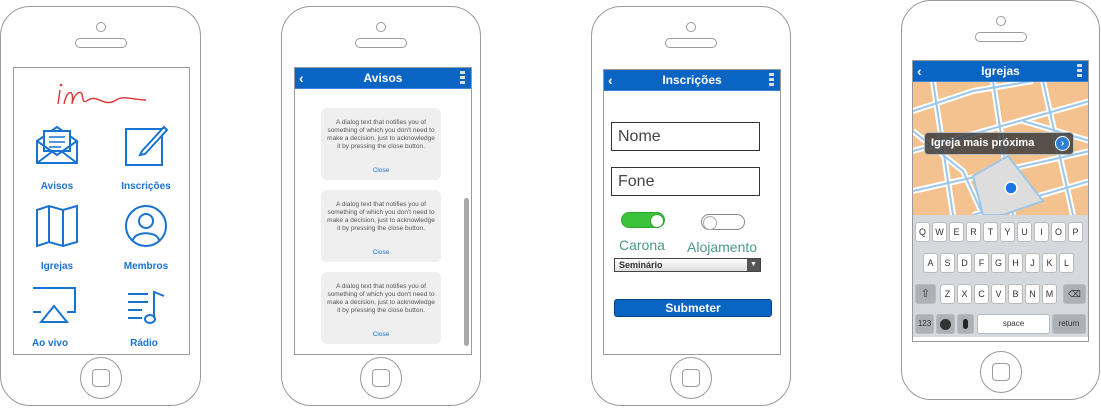 Image resolution: width=1101 pixels, height=408 pixels. What do you see at coordinates (1032, 263) in the screenshot?
I see `key-j: J` at bounding box center [1032, 263].